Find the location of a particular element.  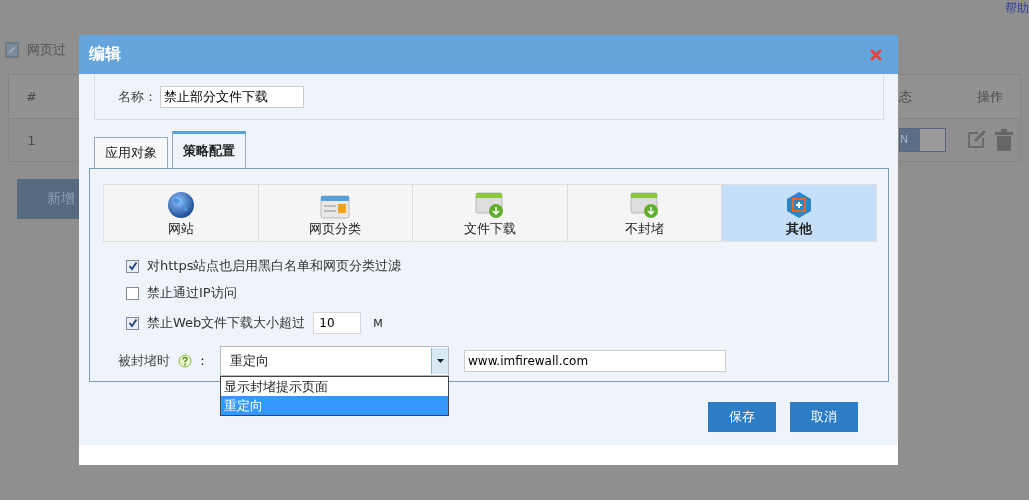

category-tile: 其他 is located at coordinates (799, 213).